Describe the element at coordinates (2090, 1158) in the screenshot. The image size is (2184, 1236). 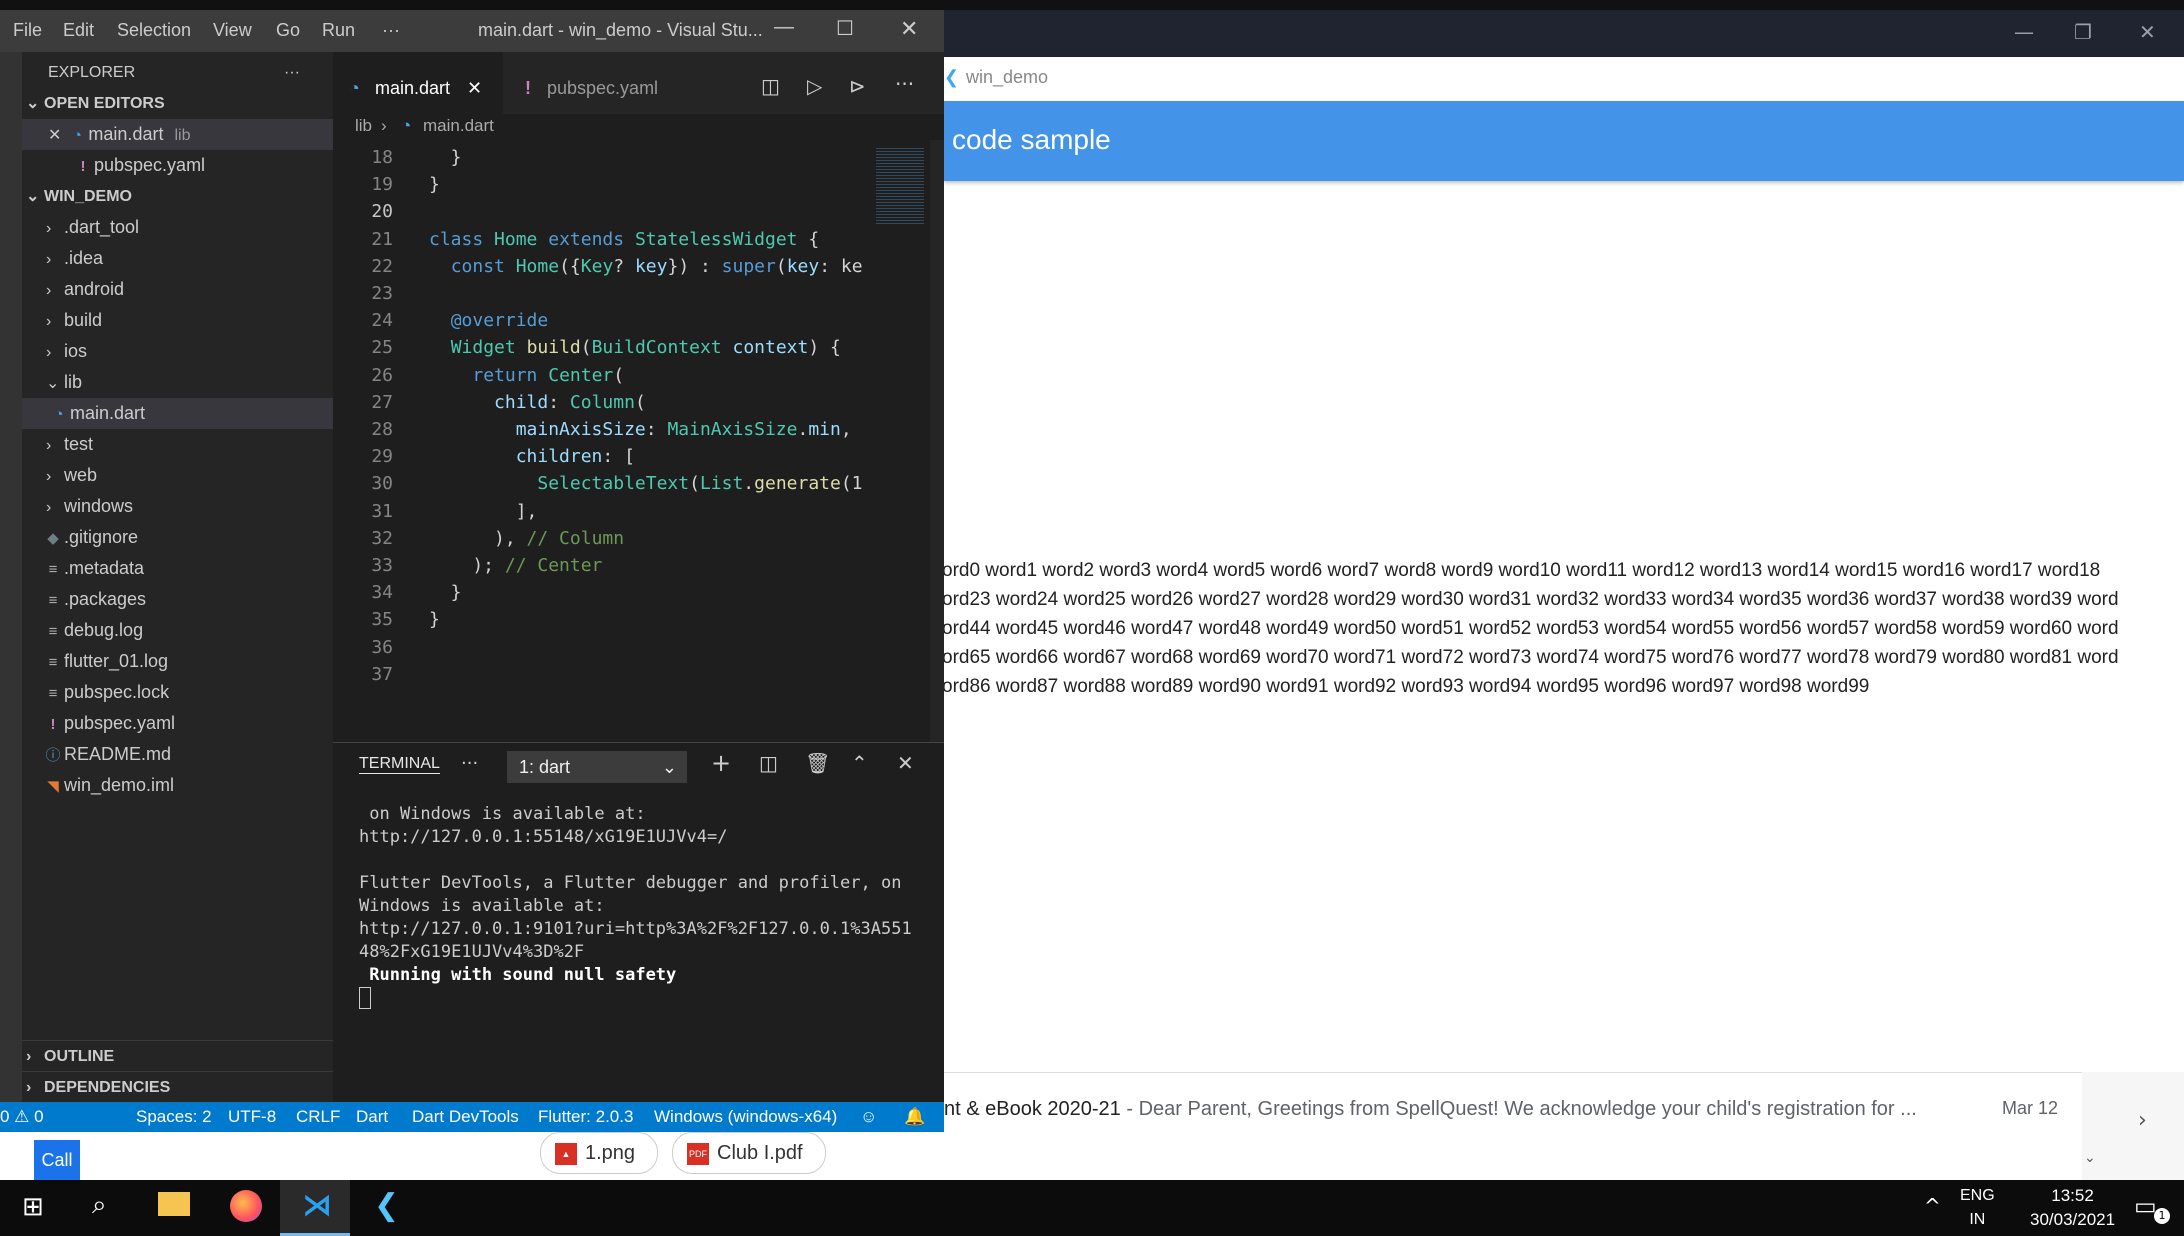
I see `chevron-down-icon: ⌄` at that location.